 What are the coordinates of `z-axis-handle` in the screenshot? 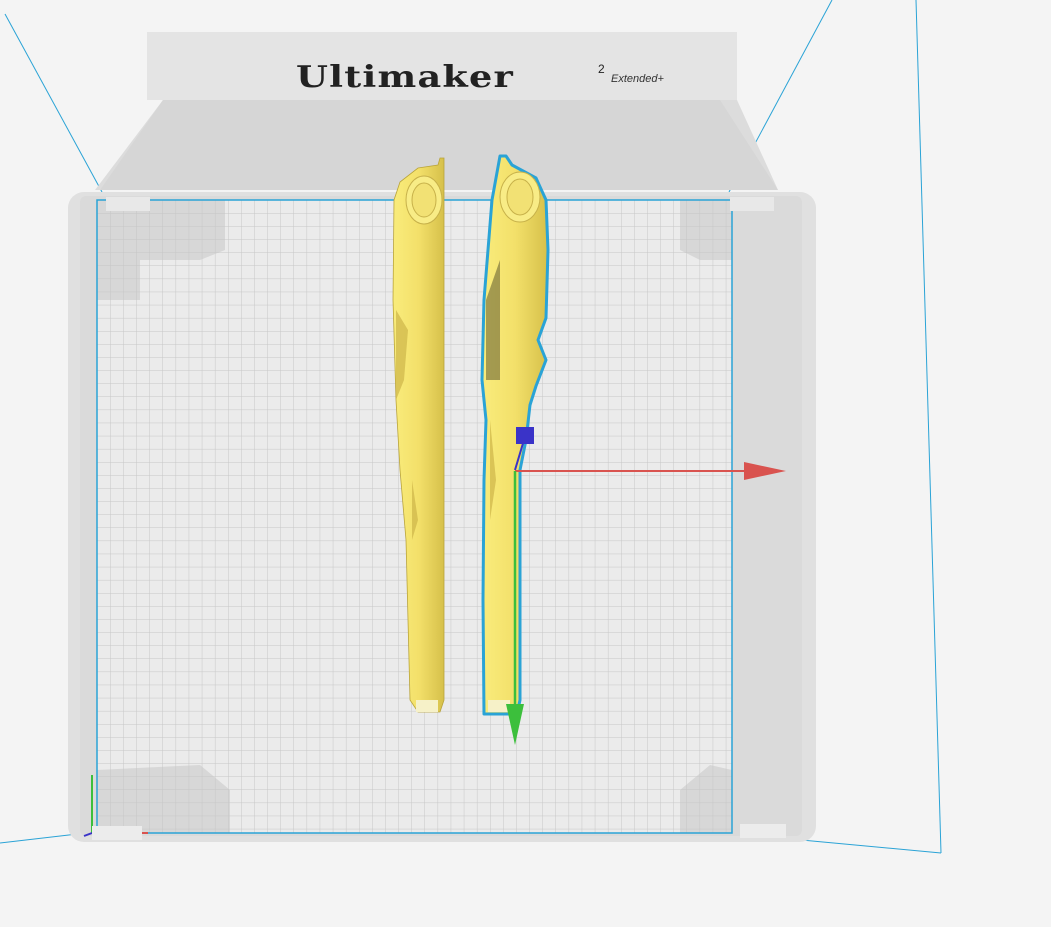 It's located at (525, 435).